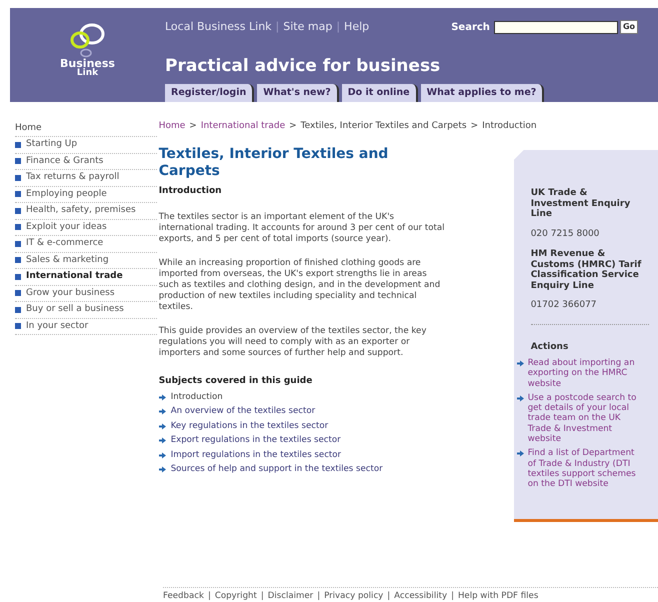  I want to click on top-link: Local Business Link, so click(218, 27).